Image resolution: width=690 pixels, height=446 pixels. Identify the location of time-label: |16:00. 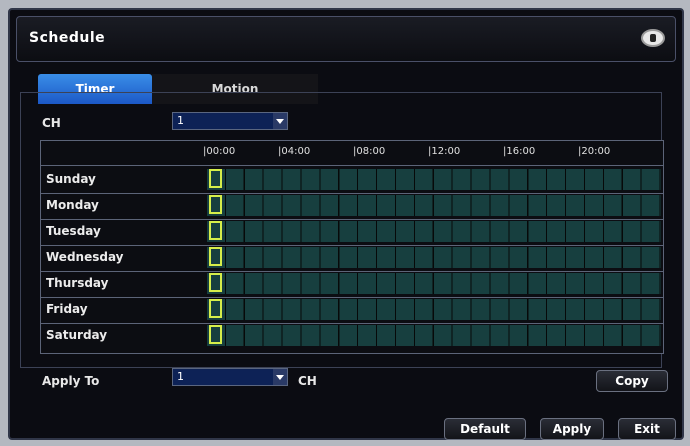
(519, 151).